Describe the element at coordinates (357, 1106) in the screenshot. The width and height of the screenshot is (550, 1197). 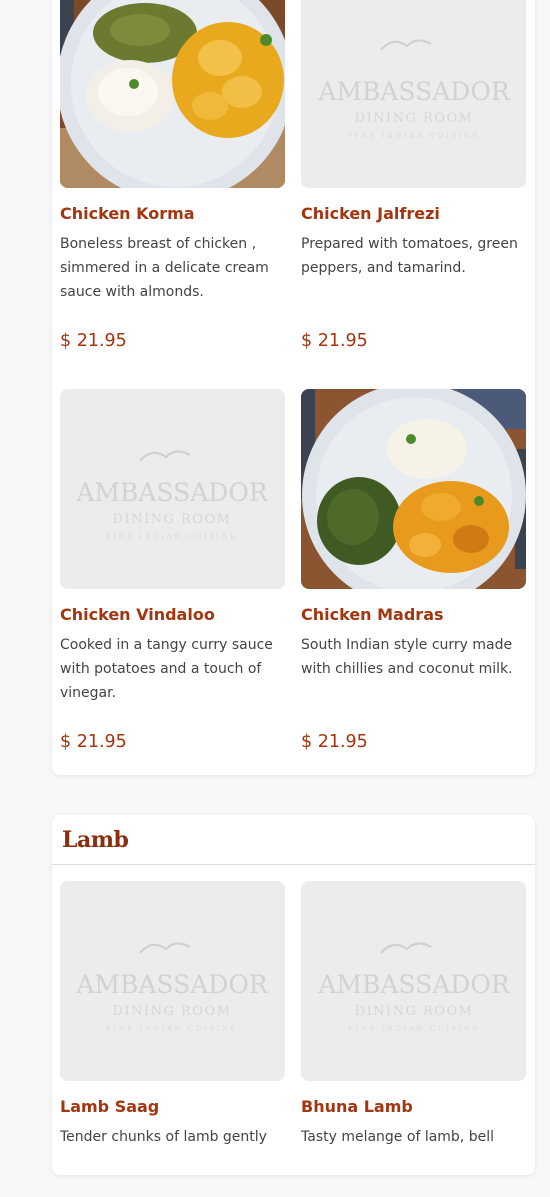
I see `item-name: Bhuna Lamb` at that location.